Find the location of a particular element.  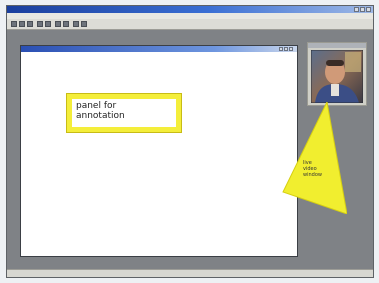

annotation-text-box: panel for annotation is located at coordinates (124, 113).